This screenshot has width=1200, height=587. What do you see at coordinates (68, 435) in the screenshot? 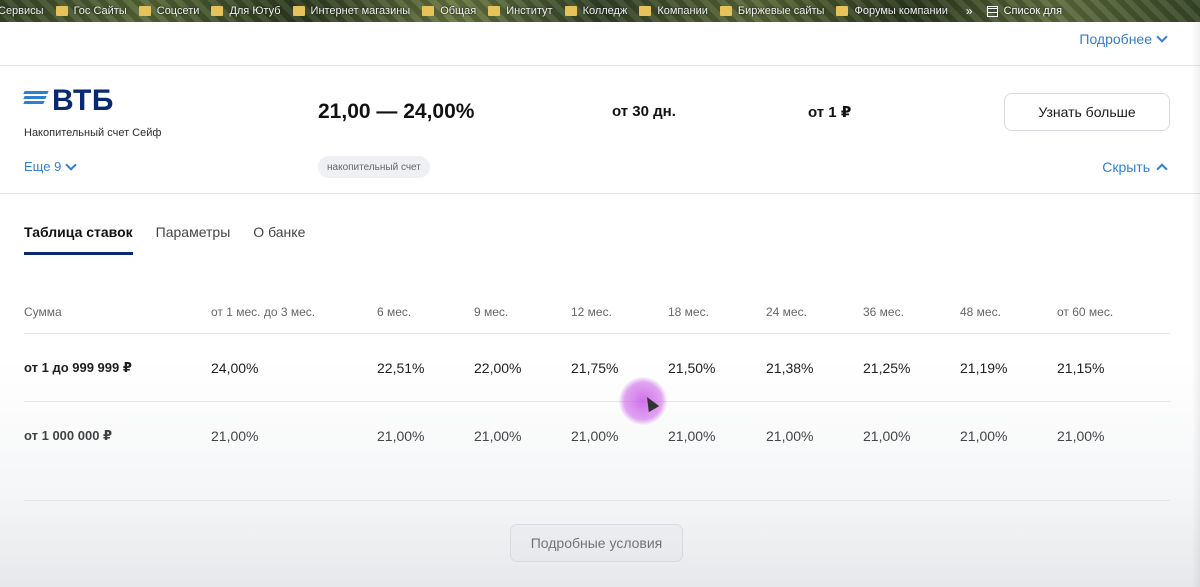
I see `amount-cell: от 1 000 000 ₽` at bounding box center [68, 435].